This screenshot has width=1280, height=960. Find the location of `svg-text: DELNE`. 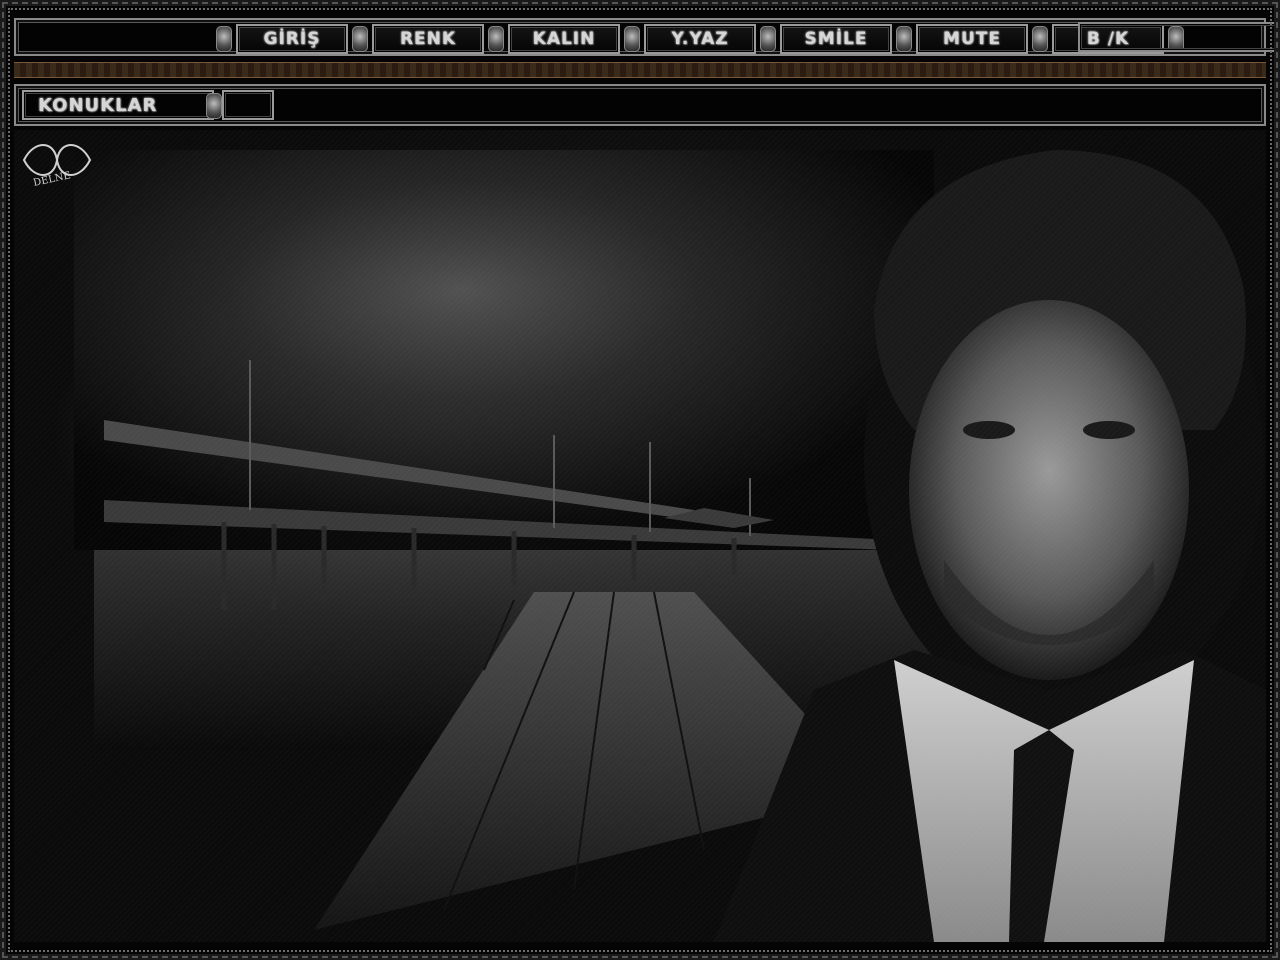

svg-text: DELNE is located at coordinates (51, 179).